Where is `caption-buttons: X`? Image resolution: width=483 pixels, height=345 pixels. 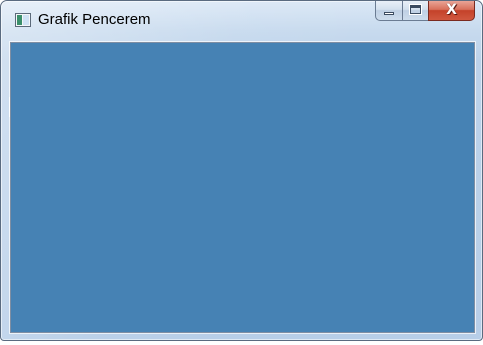
caption-buttons: X is located at coordinates (425, 11).